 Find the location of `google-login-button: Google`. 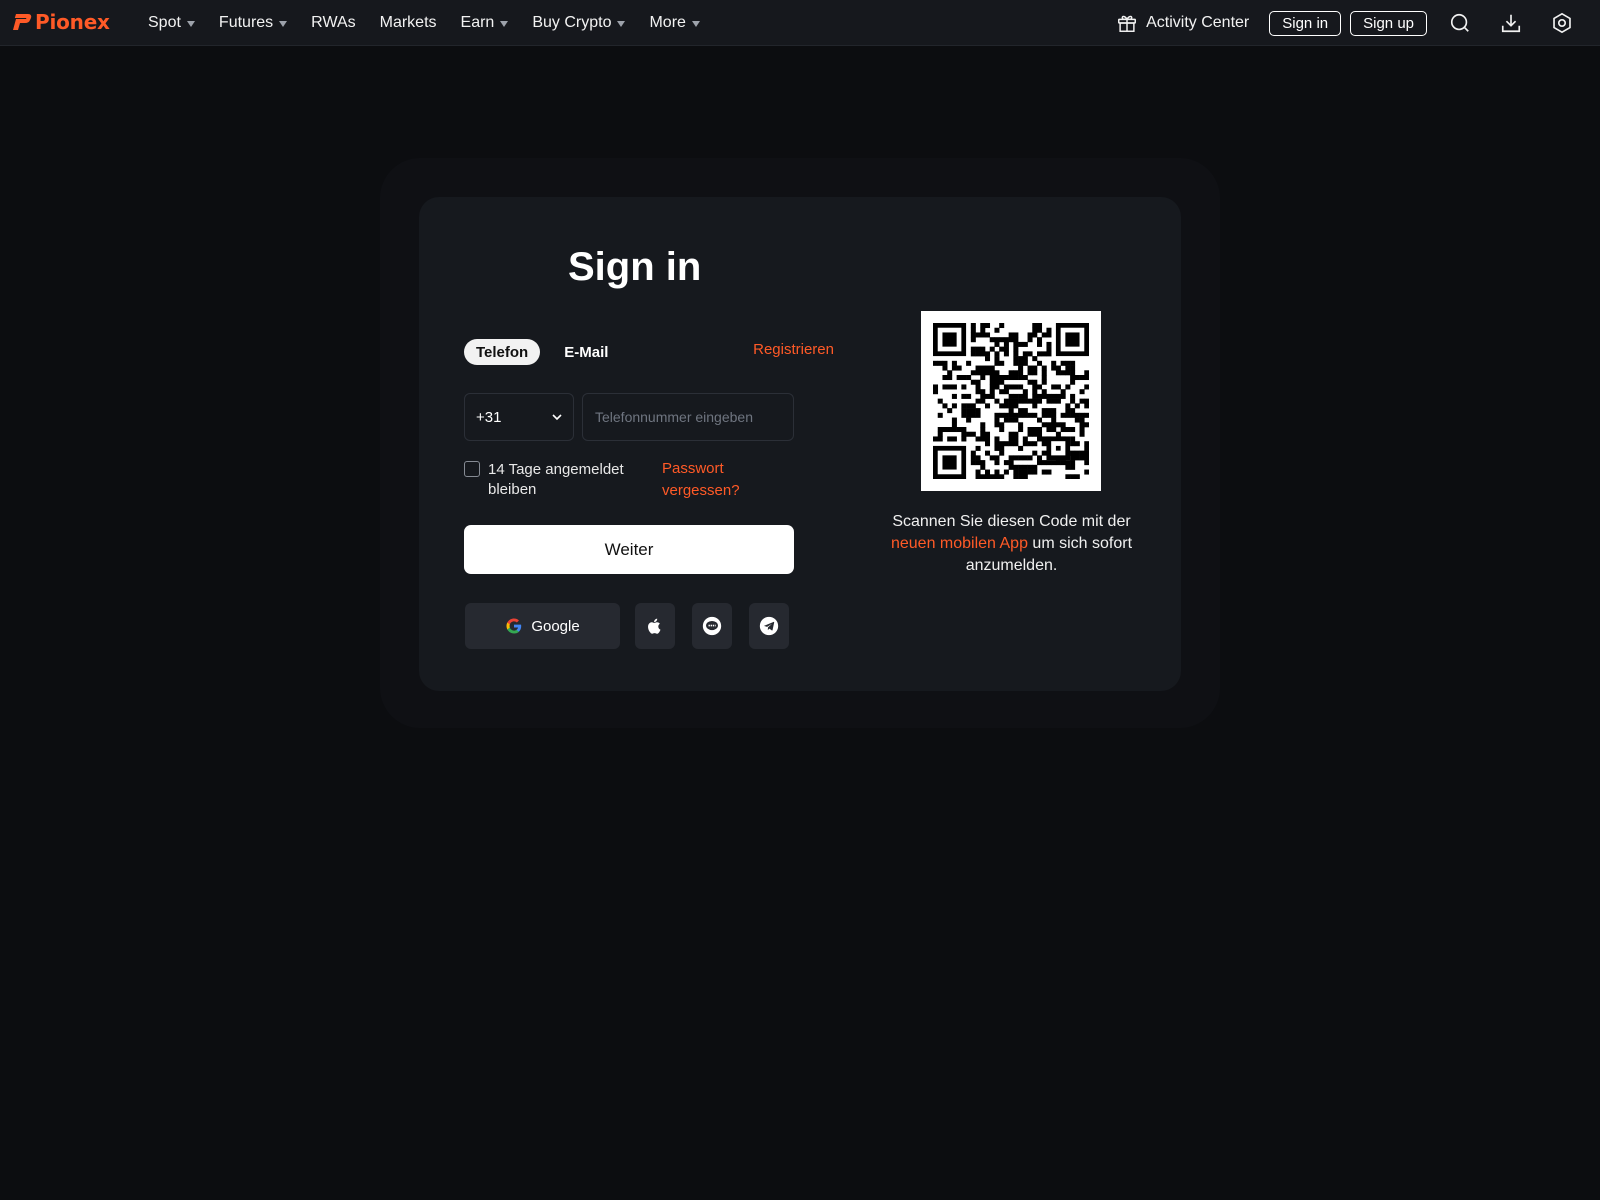

google-login-button: Google is located at coordinates (542, 626).